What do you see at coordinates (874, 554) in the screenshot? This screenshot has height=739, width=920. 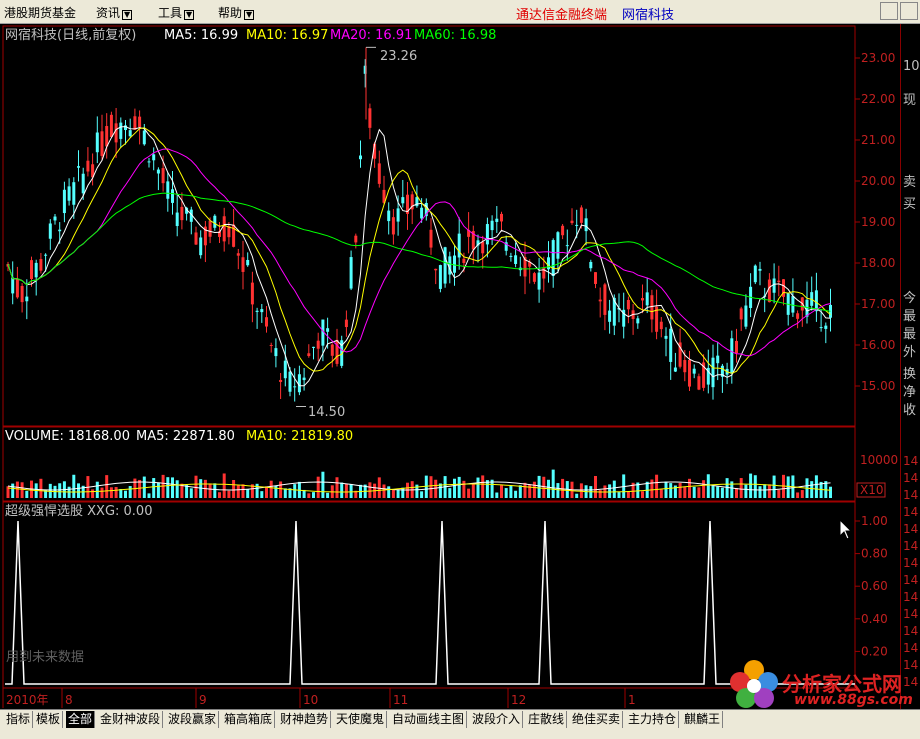 I see `indicator-tick-label: 0.80` at bounding box center [874, 554].